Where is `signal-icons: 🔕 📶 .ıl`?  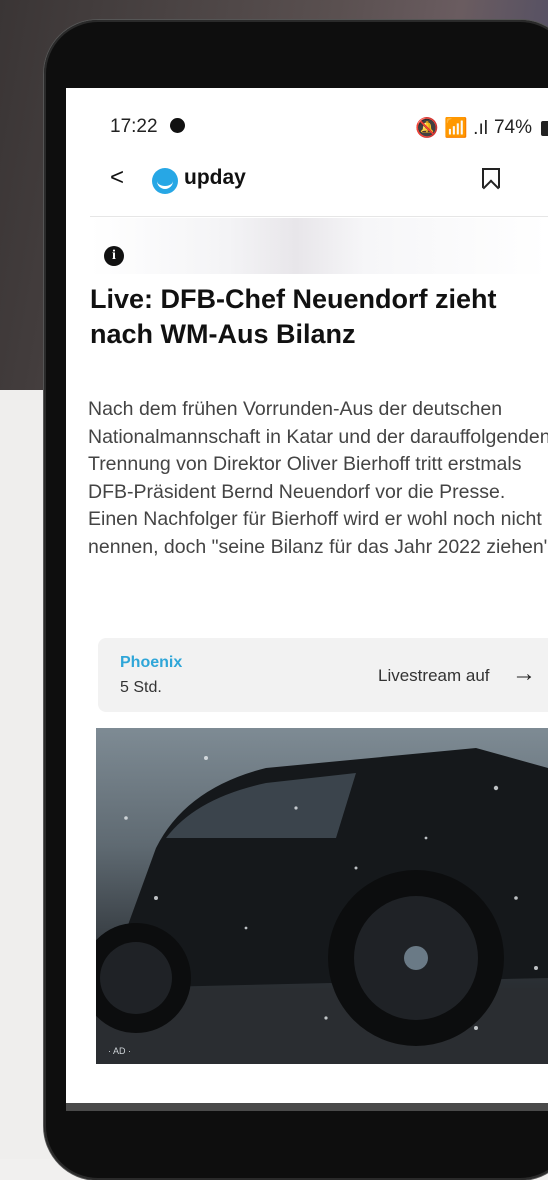 signal-icons: 🔕 📶 .ıl is located at coordinates (451, 128).